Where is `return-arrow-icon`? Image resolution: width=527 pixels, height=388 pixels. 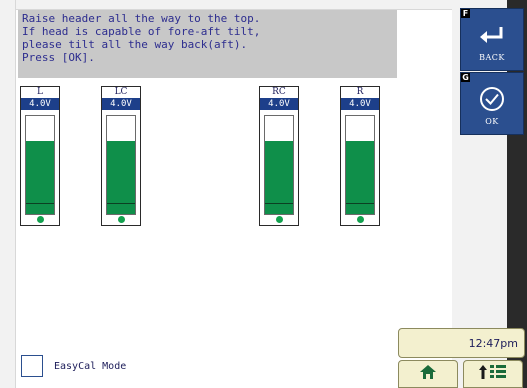
return-arrow-icon is located at coordinates (492, 35).